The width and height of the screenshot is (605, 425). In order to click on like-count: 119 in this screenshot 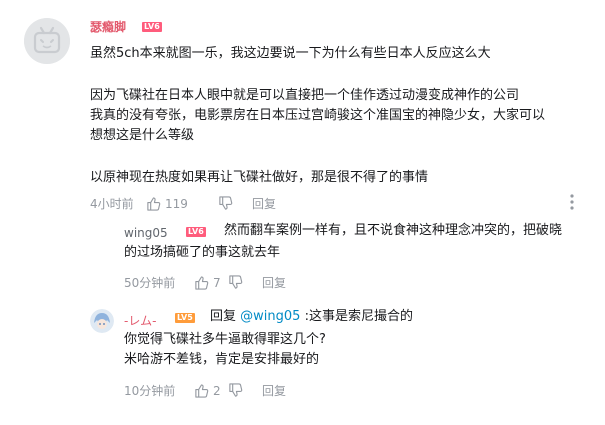, I will do `click(176, 203)`.